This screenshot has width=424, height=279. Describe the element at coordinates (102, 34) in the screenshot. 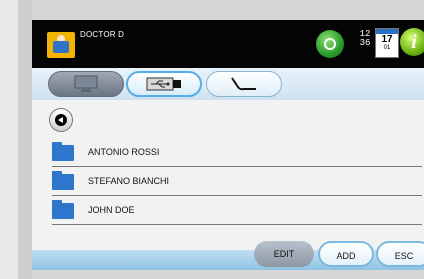

I see `user-name-label: DOCTOR D` at that location.